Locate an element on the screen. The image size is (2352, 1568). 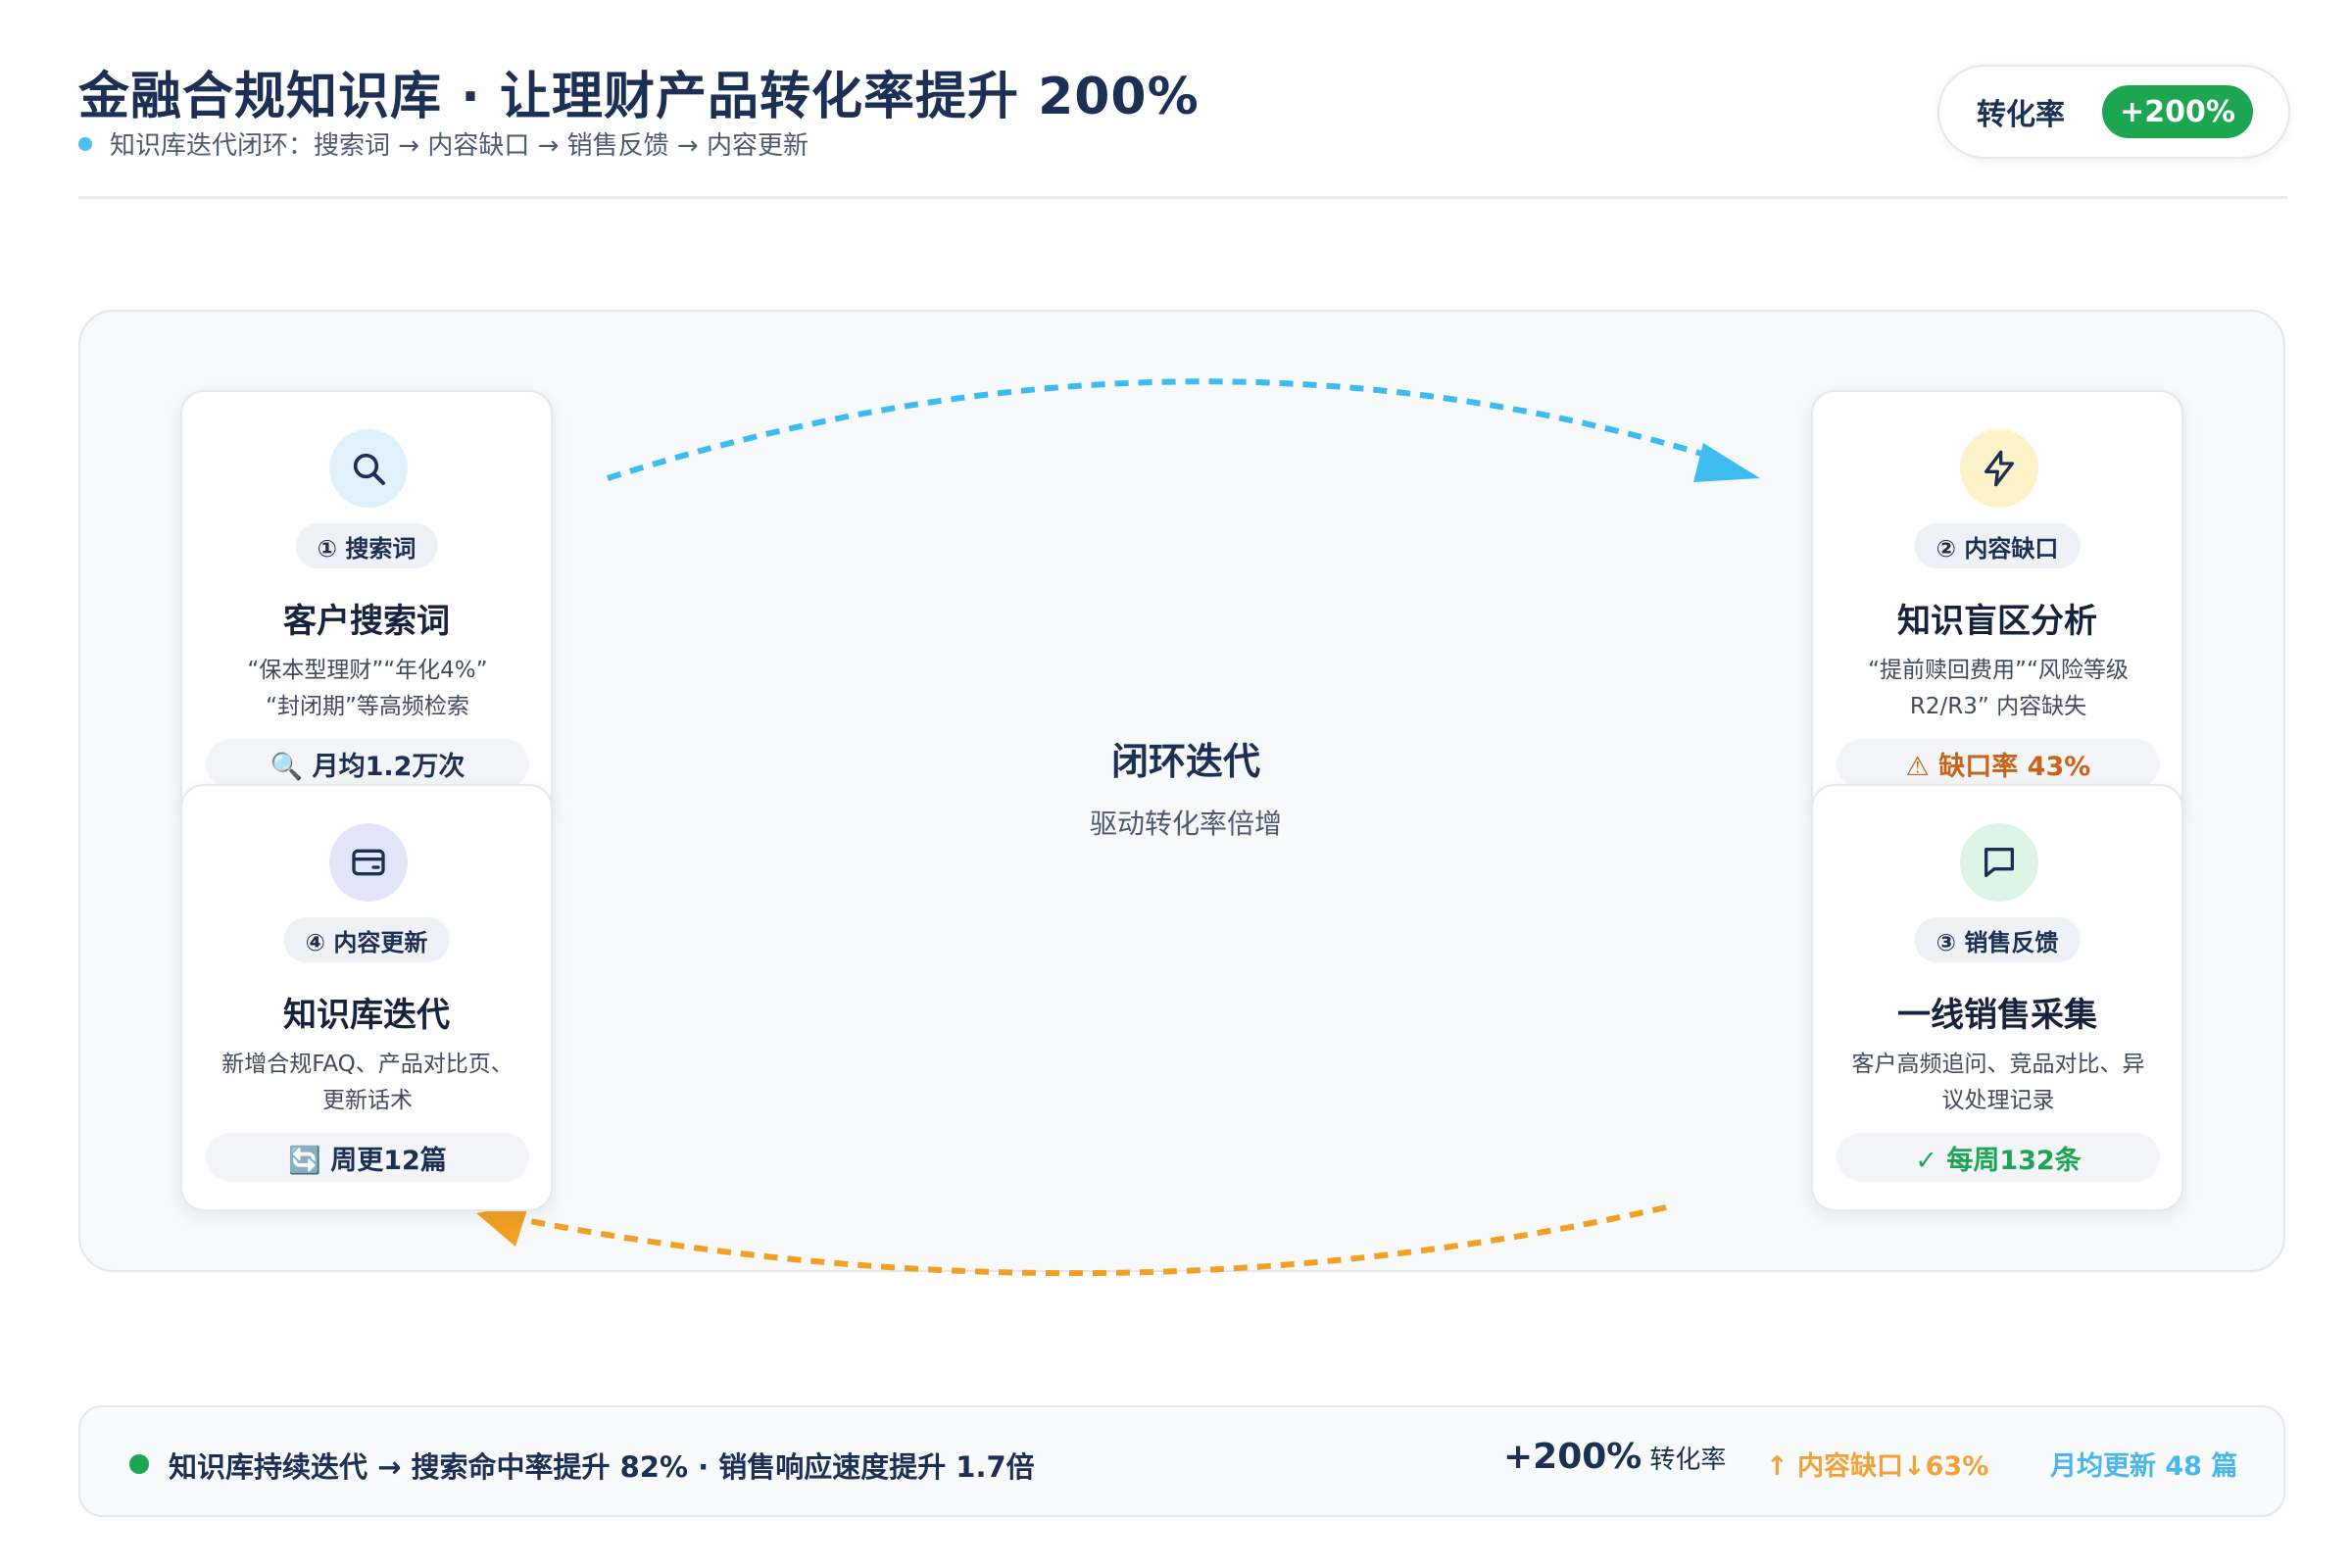
card-description: 新增合规FAQ、产品对比页、 更新话术 is located at coordinates (367, 1083).